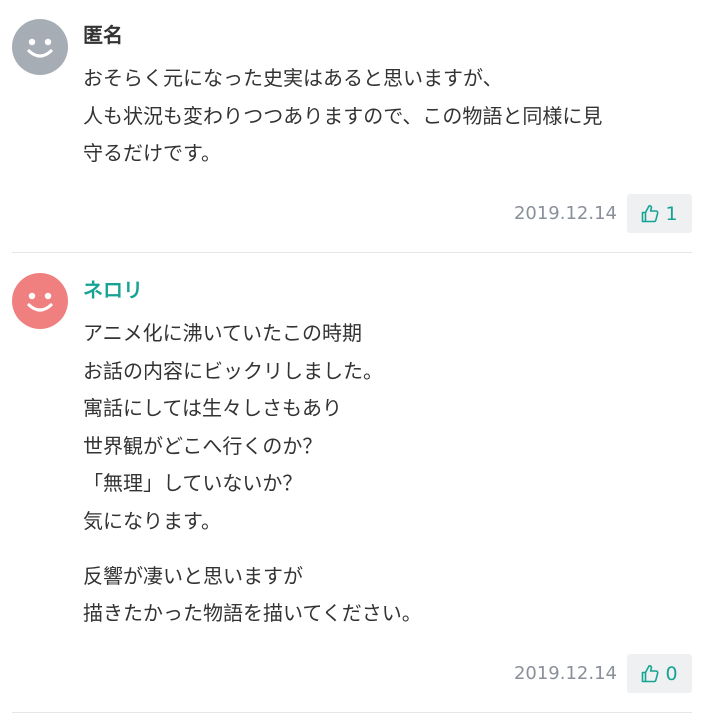 Image resolution: width=710 pixels, height=714 pixels. I want to click on comment-line: 「無理」していないか？, so click(193, 483).